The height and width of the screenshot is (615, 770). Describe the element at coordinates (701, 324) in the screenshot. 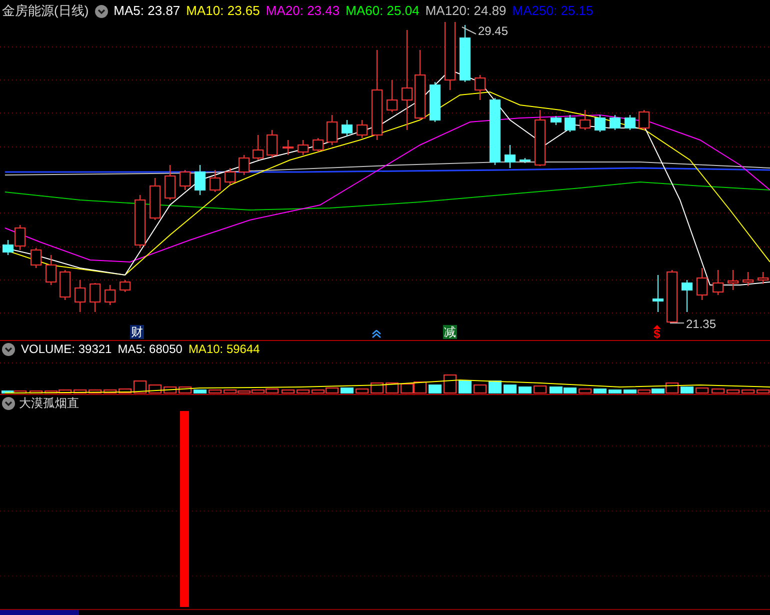

I see `low-price-label: 21.35` at that location.